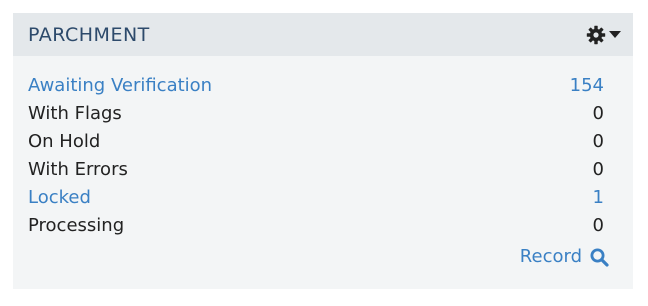 The height and width of the screenshot is (306, 648). I want to click on row-label: With Flags, so click(75, 113).